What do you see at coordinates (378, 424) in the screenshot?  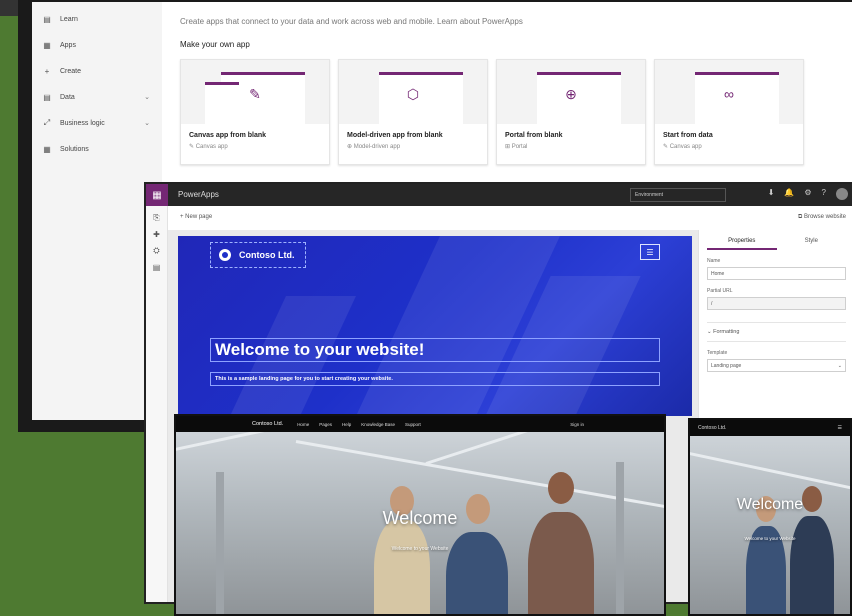 I see `preview-nav-item: Knowledge Base` at bounding box center [378, 424].